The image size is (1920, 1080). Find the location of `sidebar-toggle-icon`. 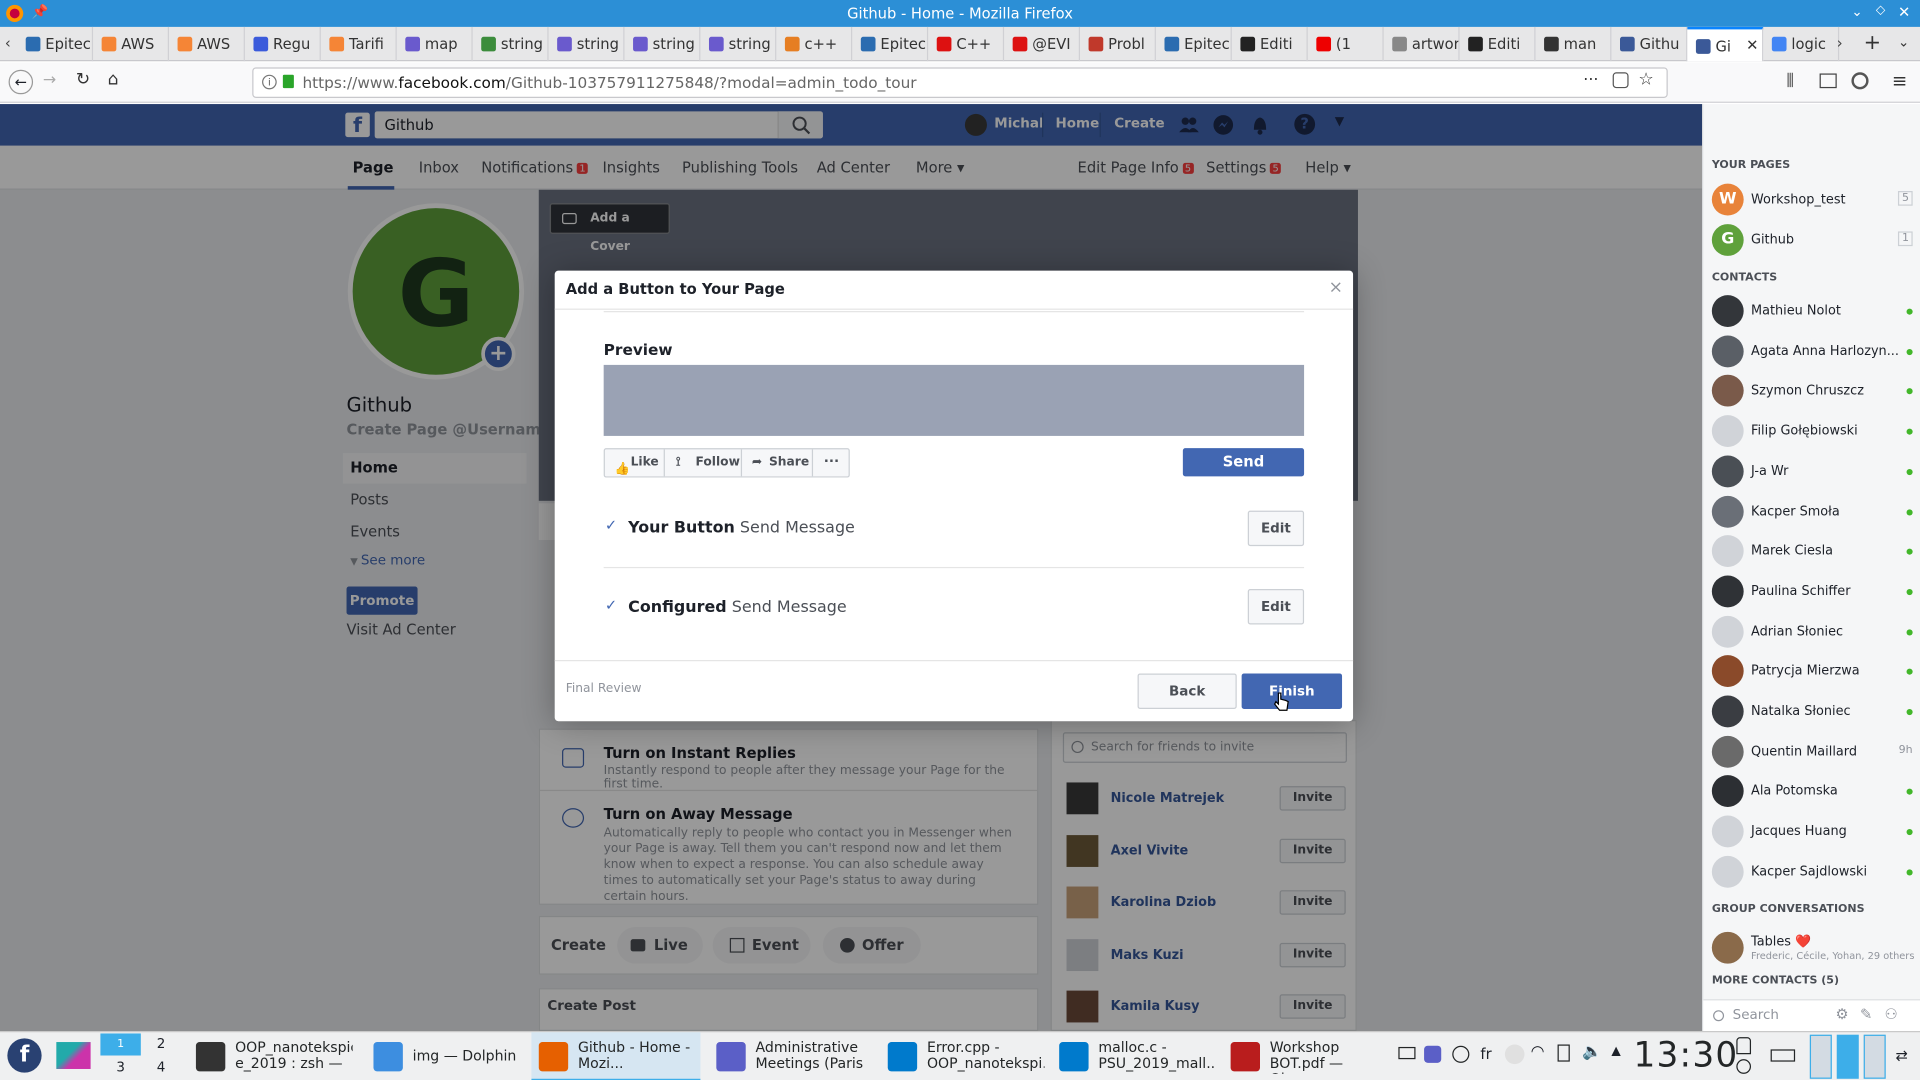

sidebar-toggle-icon is located at coordinates (1828, 81).